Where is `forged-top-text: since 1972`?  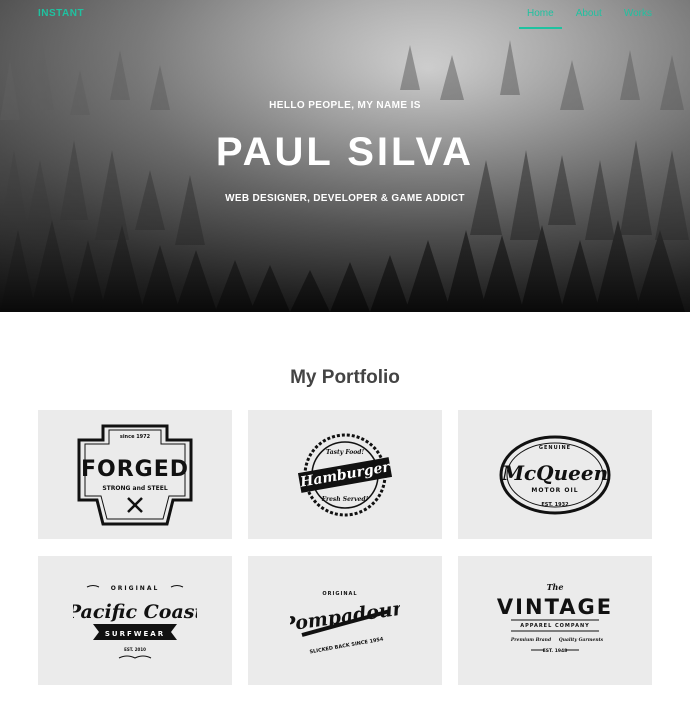 forged-top-text: since 1972 is located at coordinates (135, 437).